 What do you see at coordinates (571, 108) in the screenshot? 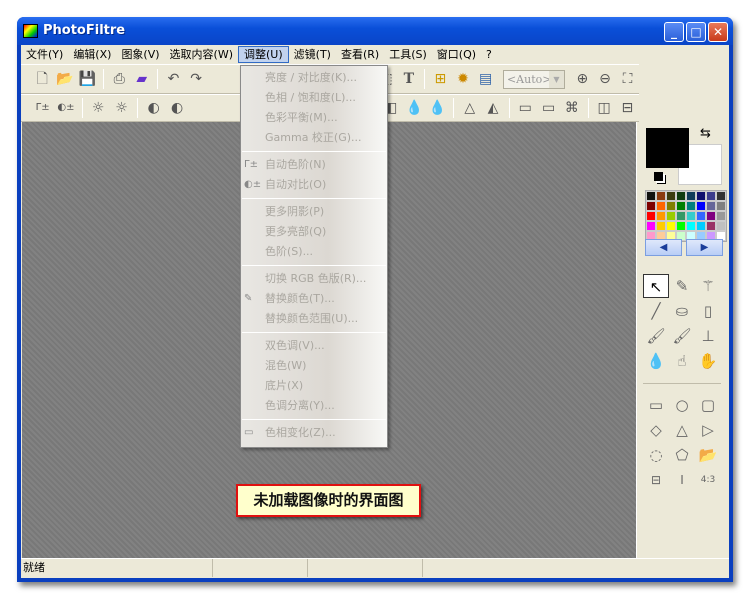
I see `texture-icon: ⌘` at bounding box center [571, 108].